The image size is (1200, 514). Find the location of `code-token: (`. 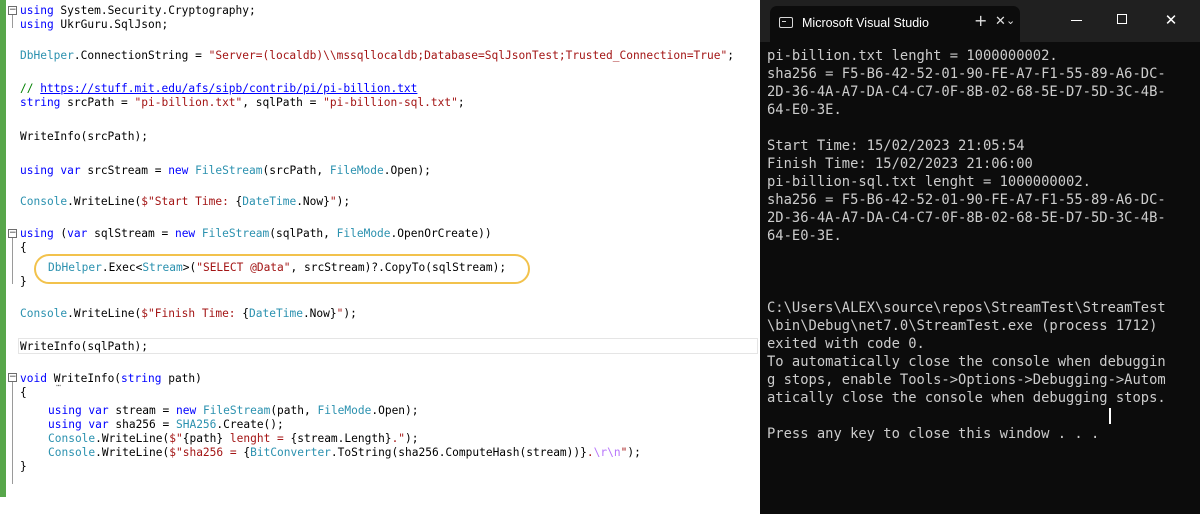

code-token: ( is located at coordinates (60, 233).